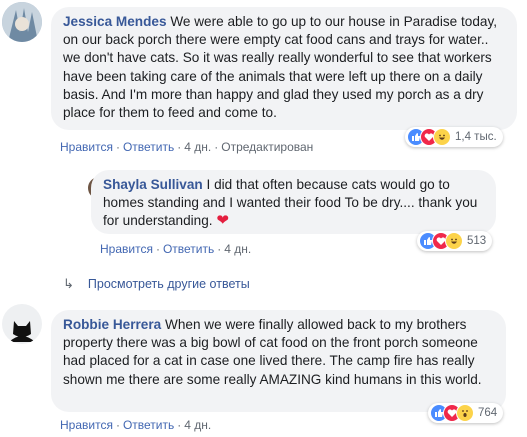 The image size is (527, 437). I want to click on reaction-summary: 513, so click(455, 241).